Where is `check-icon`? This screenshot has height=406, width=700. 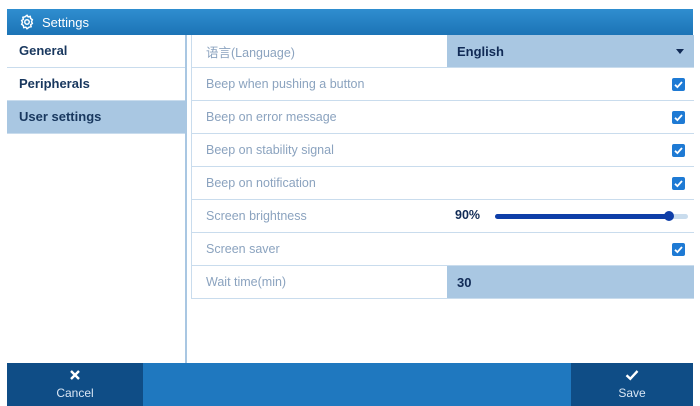
check-icon is located at coordinates (632, 376).